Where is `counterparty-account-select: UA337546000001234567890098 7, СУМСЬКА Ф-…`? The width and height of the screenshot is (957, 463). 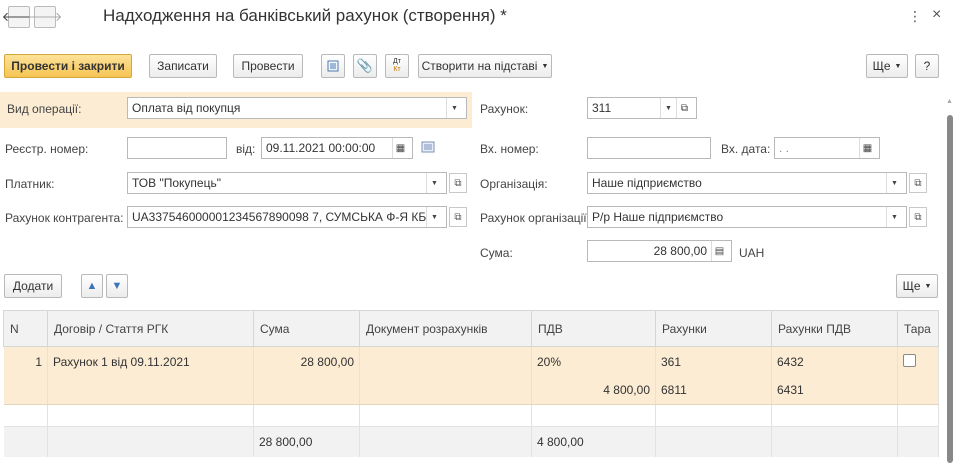
counterparty-account-select: UA337546000001234567890098 7, СУМСЬКА Ф-… is located at coordinates (287, 217).